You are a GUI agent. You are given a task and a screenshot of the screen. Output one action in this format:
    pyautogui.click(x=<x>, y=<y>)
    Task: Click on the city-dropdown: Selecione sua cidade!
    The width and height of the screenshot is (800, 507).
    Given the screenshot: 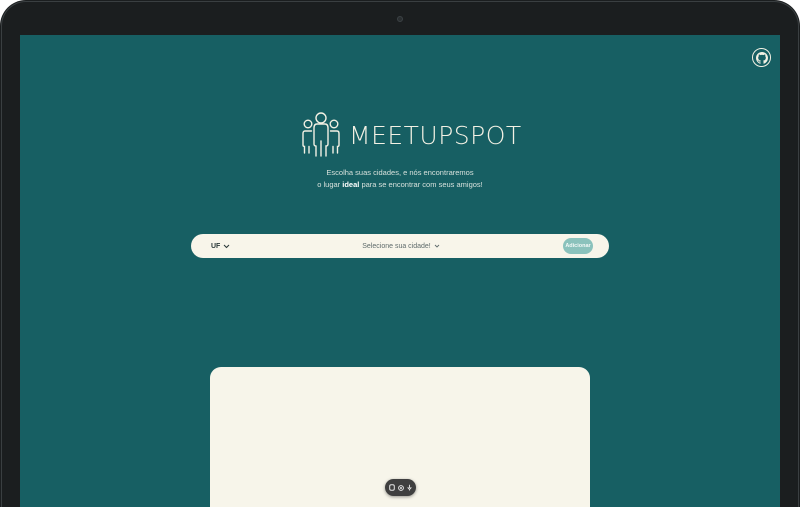 What is the action you would take?
    pyautogui.click(x=401, y=246)
    